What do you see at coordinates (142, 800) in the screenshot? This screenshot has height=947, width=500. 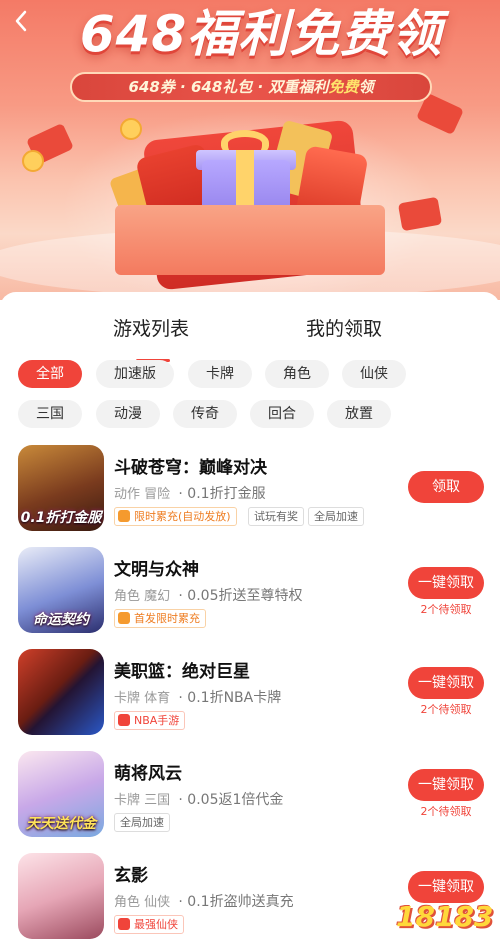 I see `game-genres: 卡牌 三国` at bounding box center [142, 800].